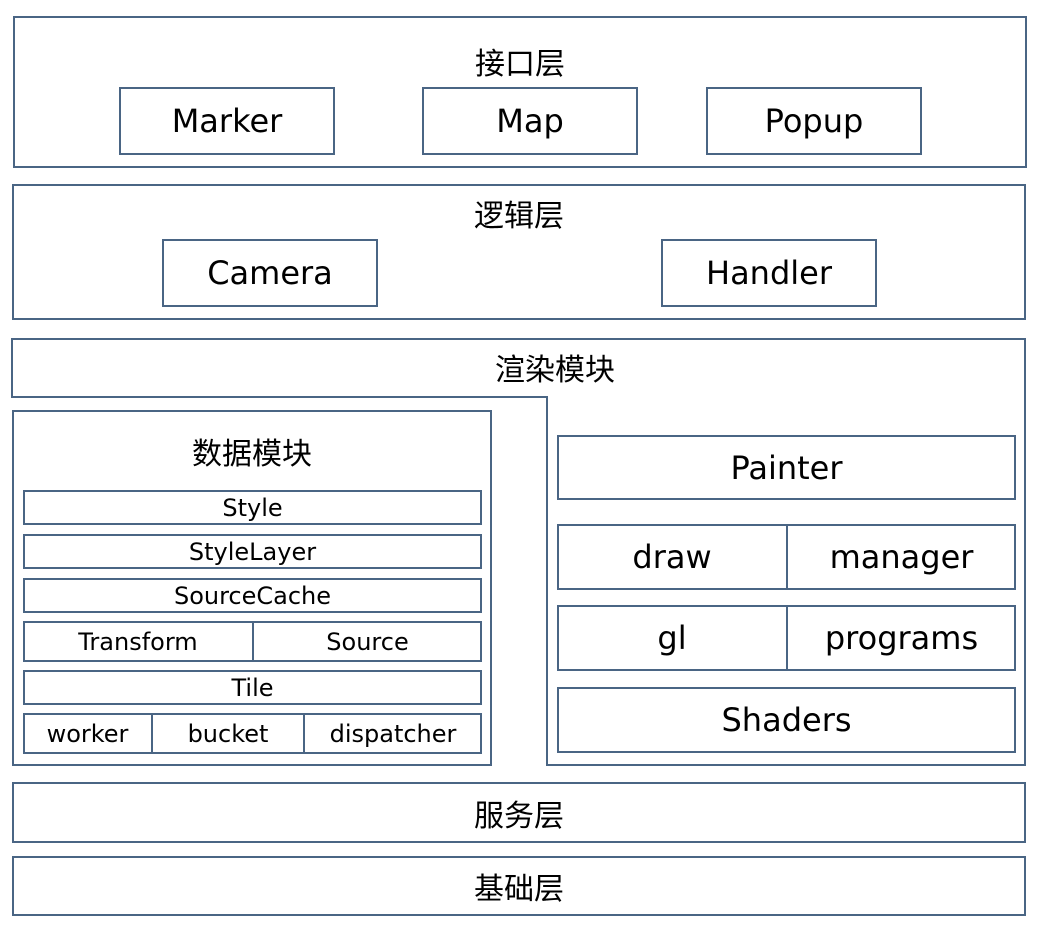  I want to click on source-cache-box: SourceCache, so click(252, 595).